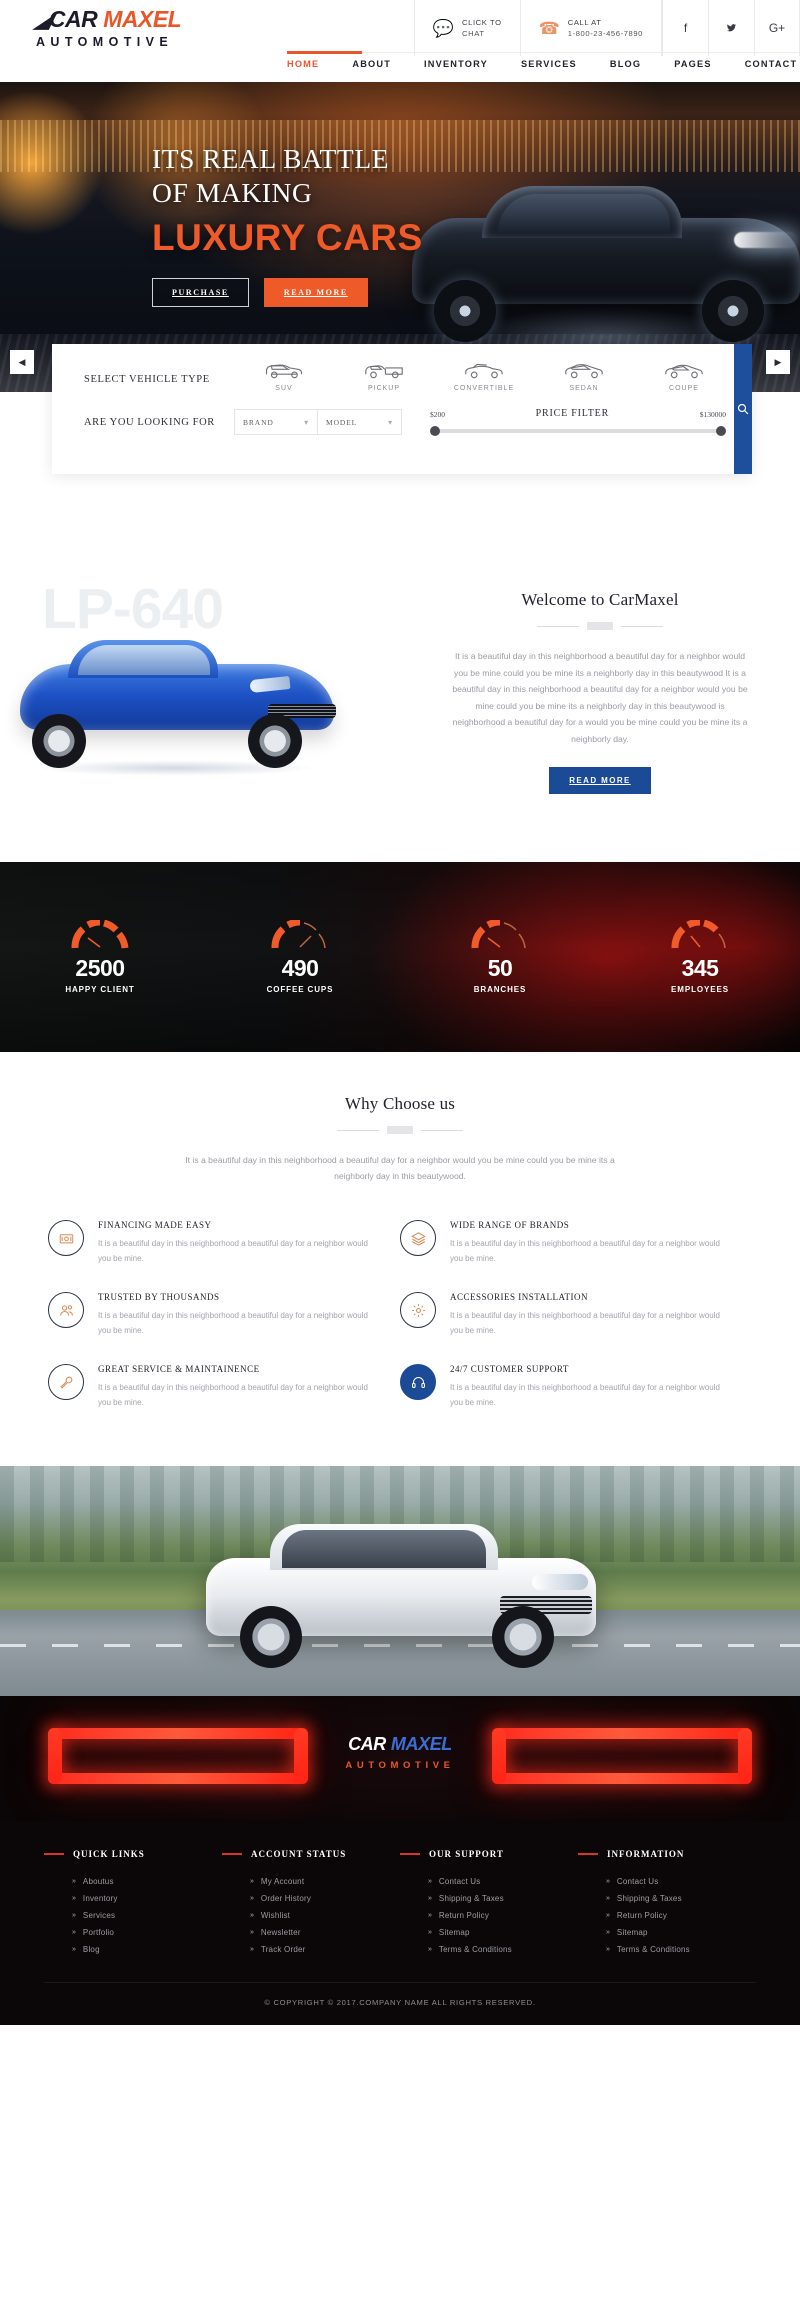  What do you see at coordinates (771, 64) in the screenshot?
I see `nav-item-contact: CONTACT` at bounding box center [771, 64].